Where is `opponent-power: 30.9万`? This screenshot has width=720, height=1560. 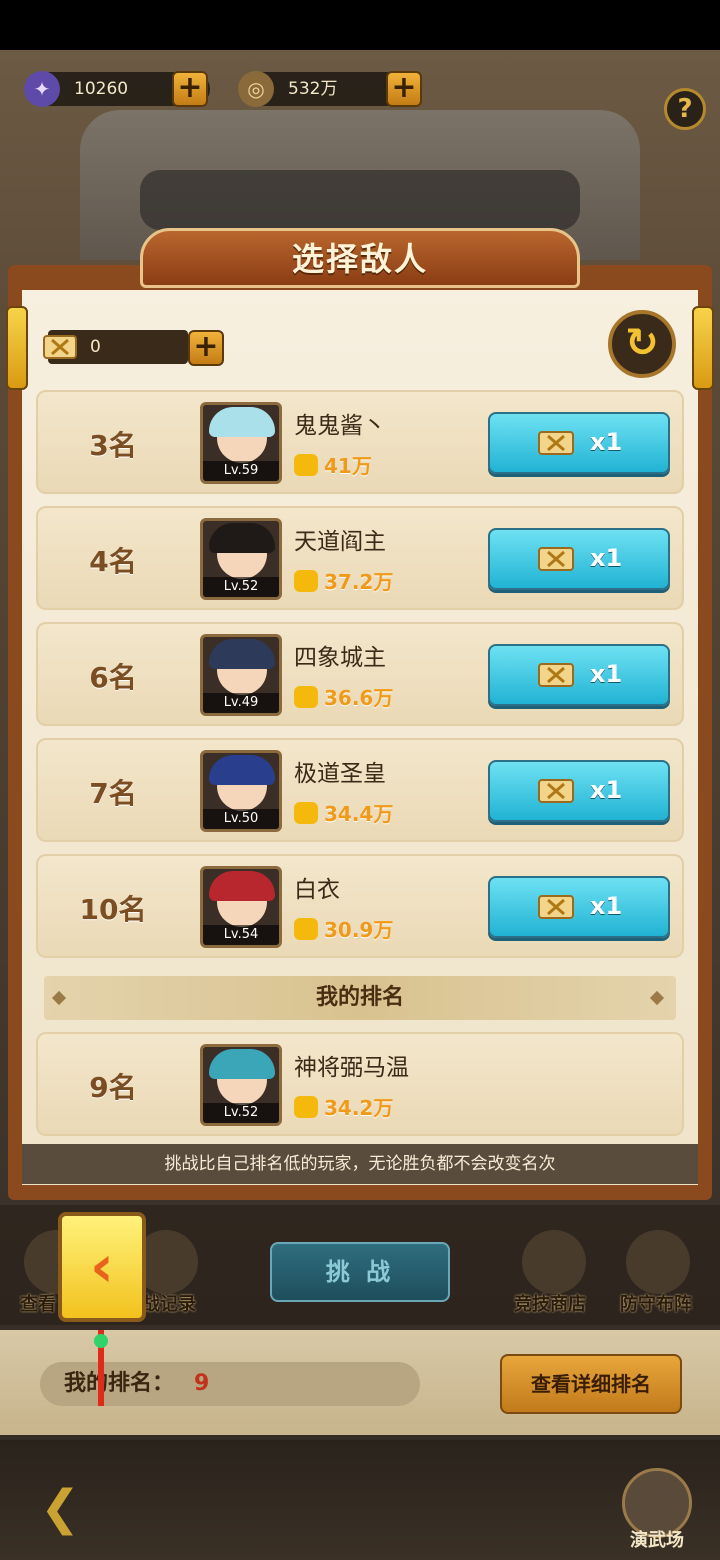
opponent-power: 30.9万 is located at coordinates (343, 928).